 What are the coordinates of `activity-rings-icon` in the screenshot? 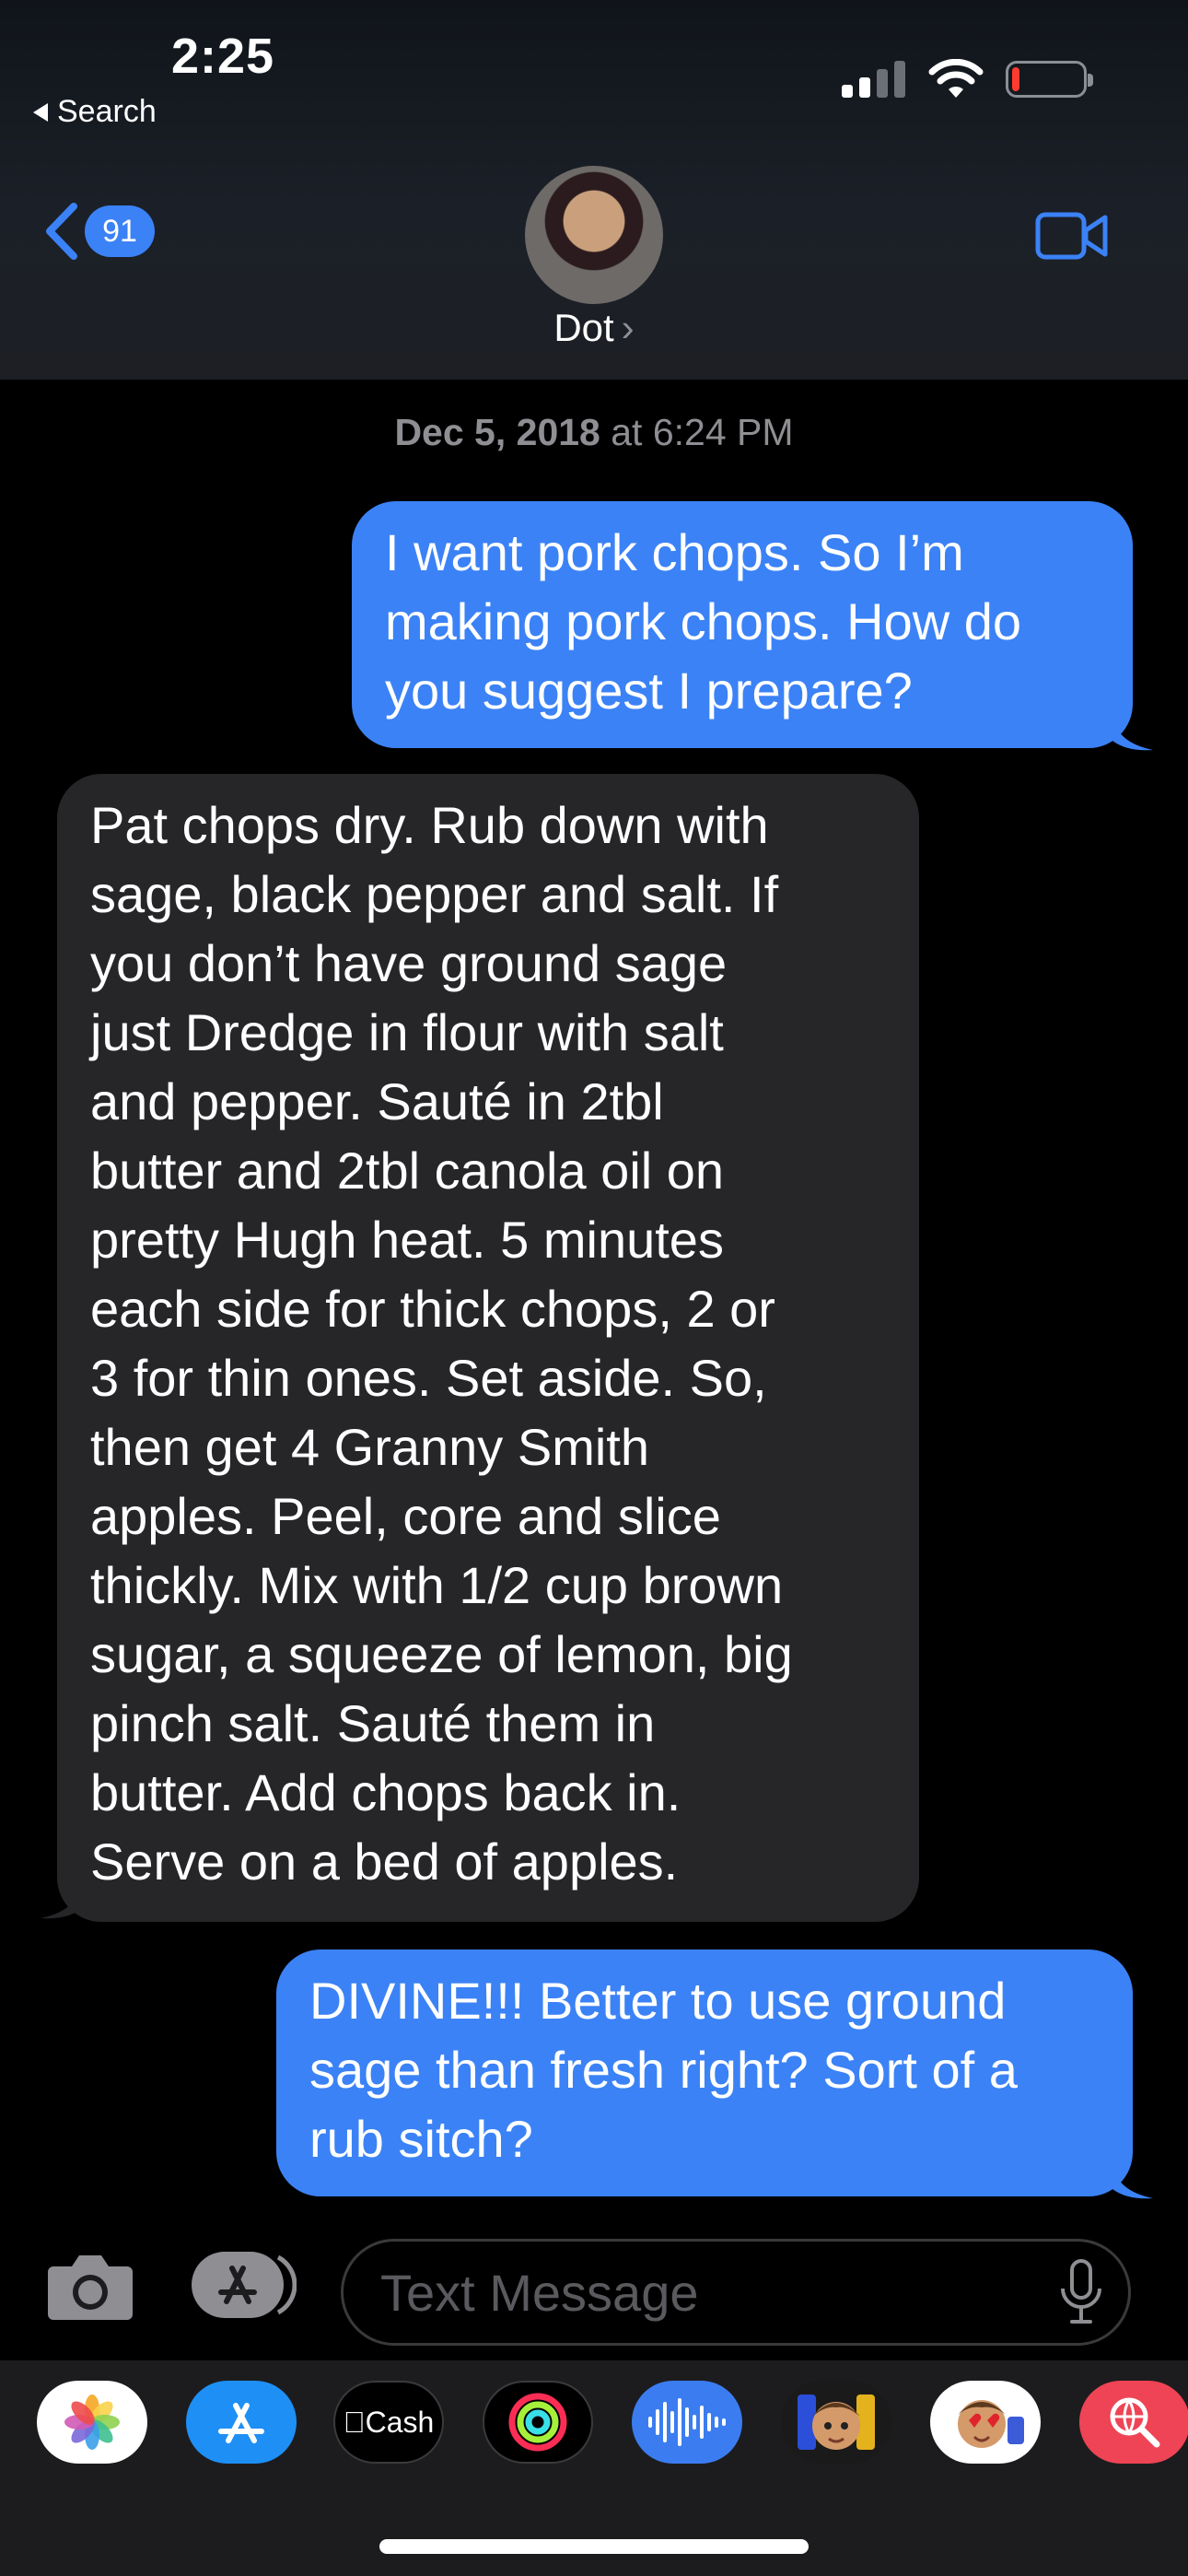 It's located at (538, 2422).